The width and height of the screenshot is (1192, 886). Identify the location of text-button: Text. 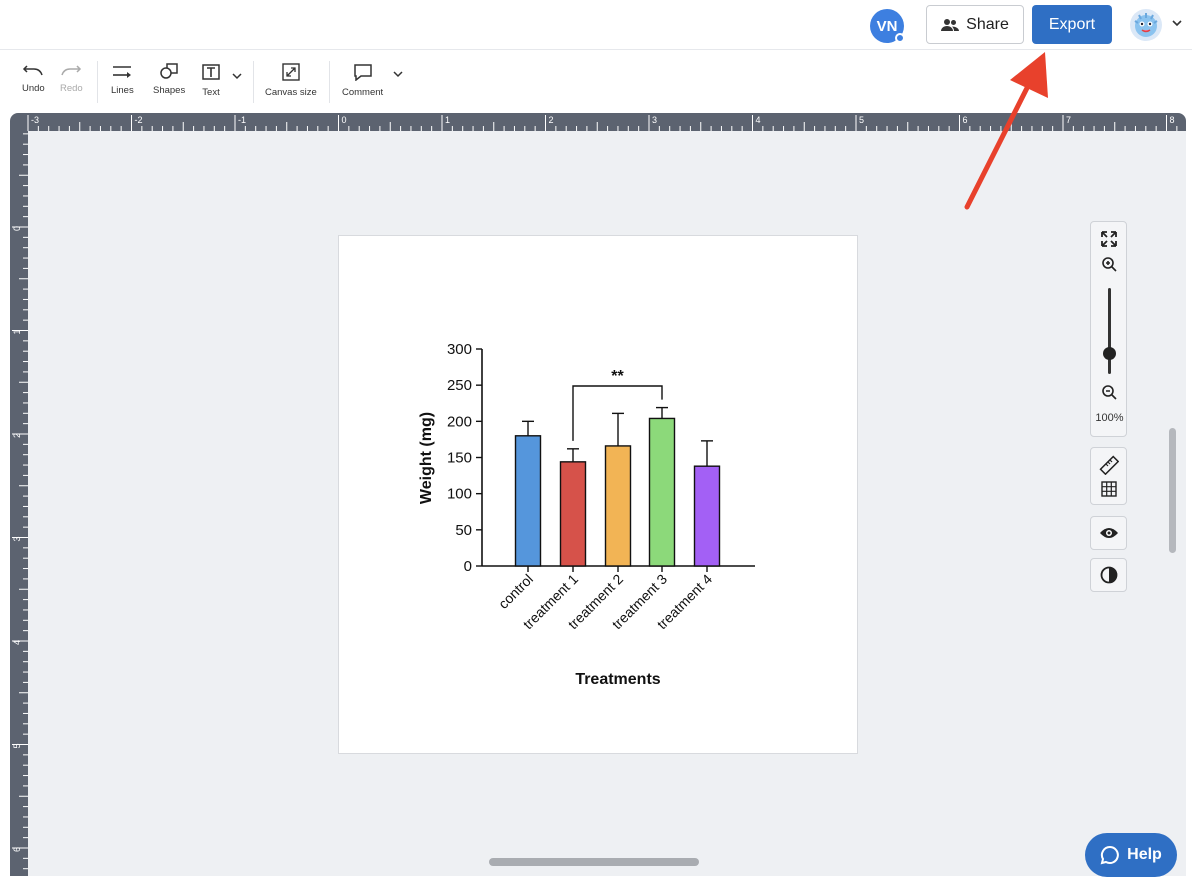
(211, 80).